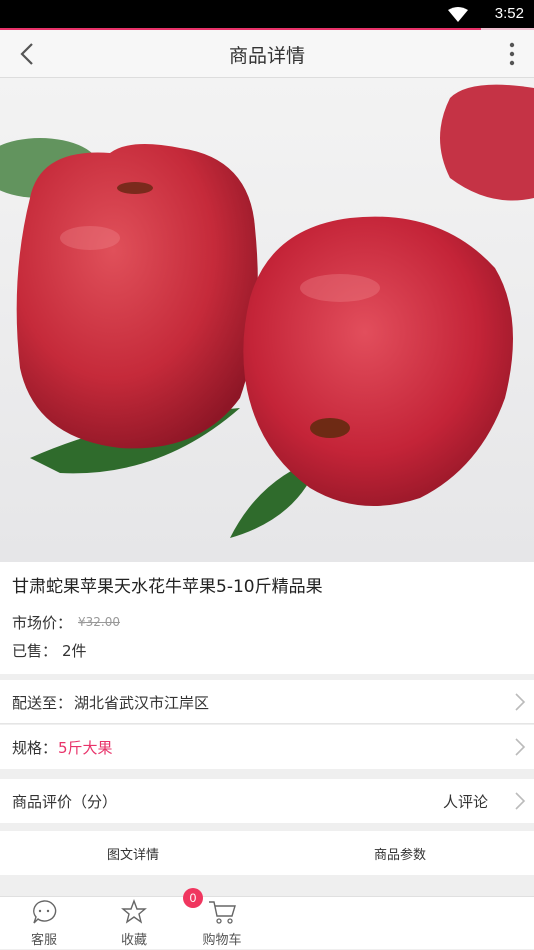 Image resolution: width=534 pixels, height=950 pixels. I want to click on detail-tabs: 图文详情 商品参数, so click(267, 853).